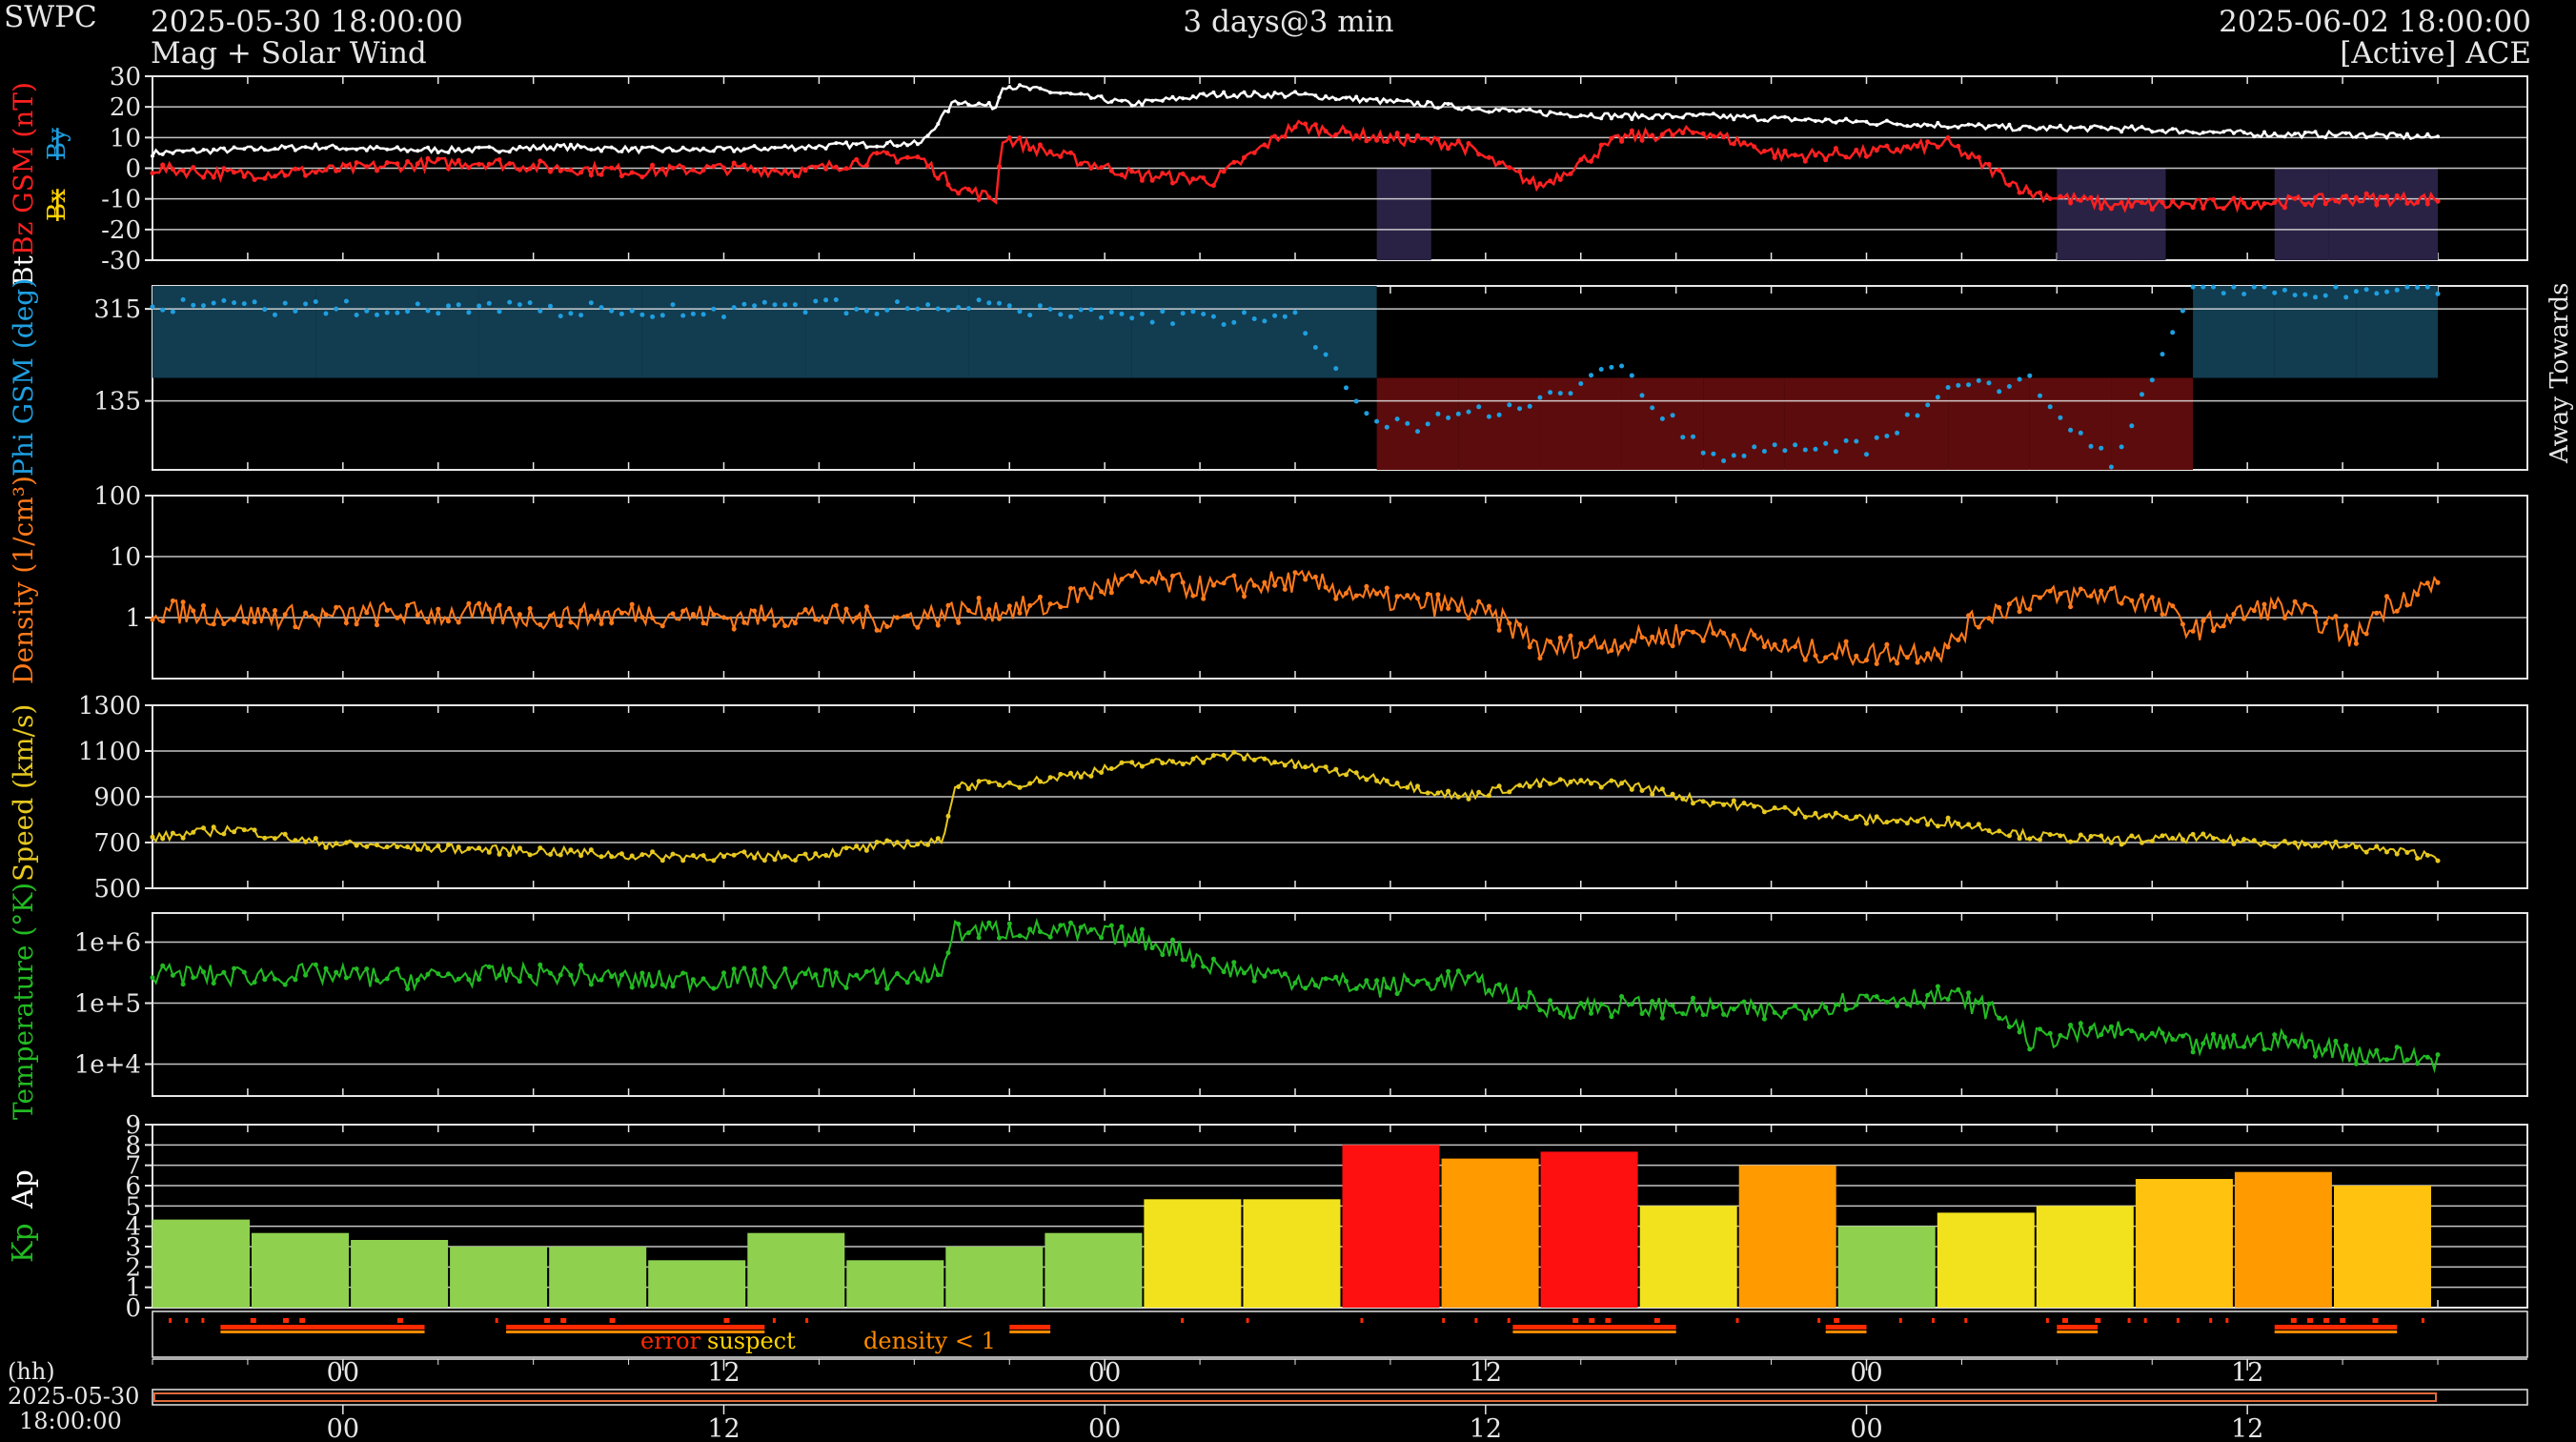 Image resolution: width=2576 pixels, height=1442 pixels. I want to click on speed-axis-label: Speed (km/s), so click(23, 793).